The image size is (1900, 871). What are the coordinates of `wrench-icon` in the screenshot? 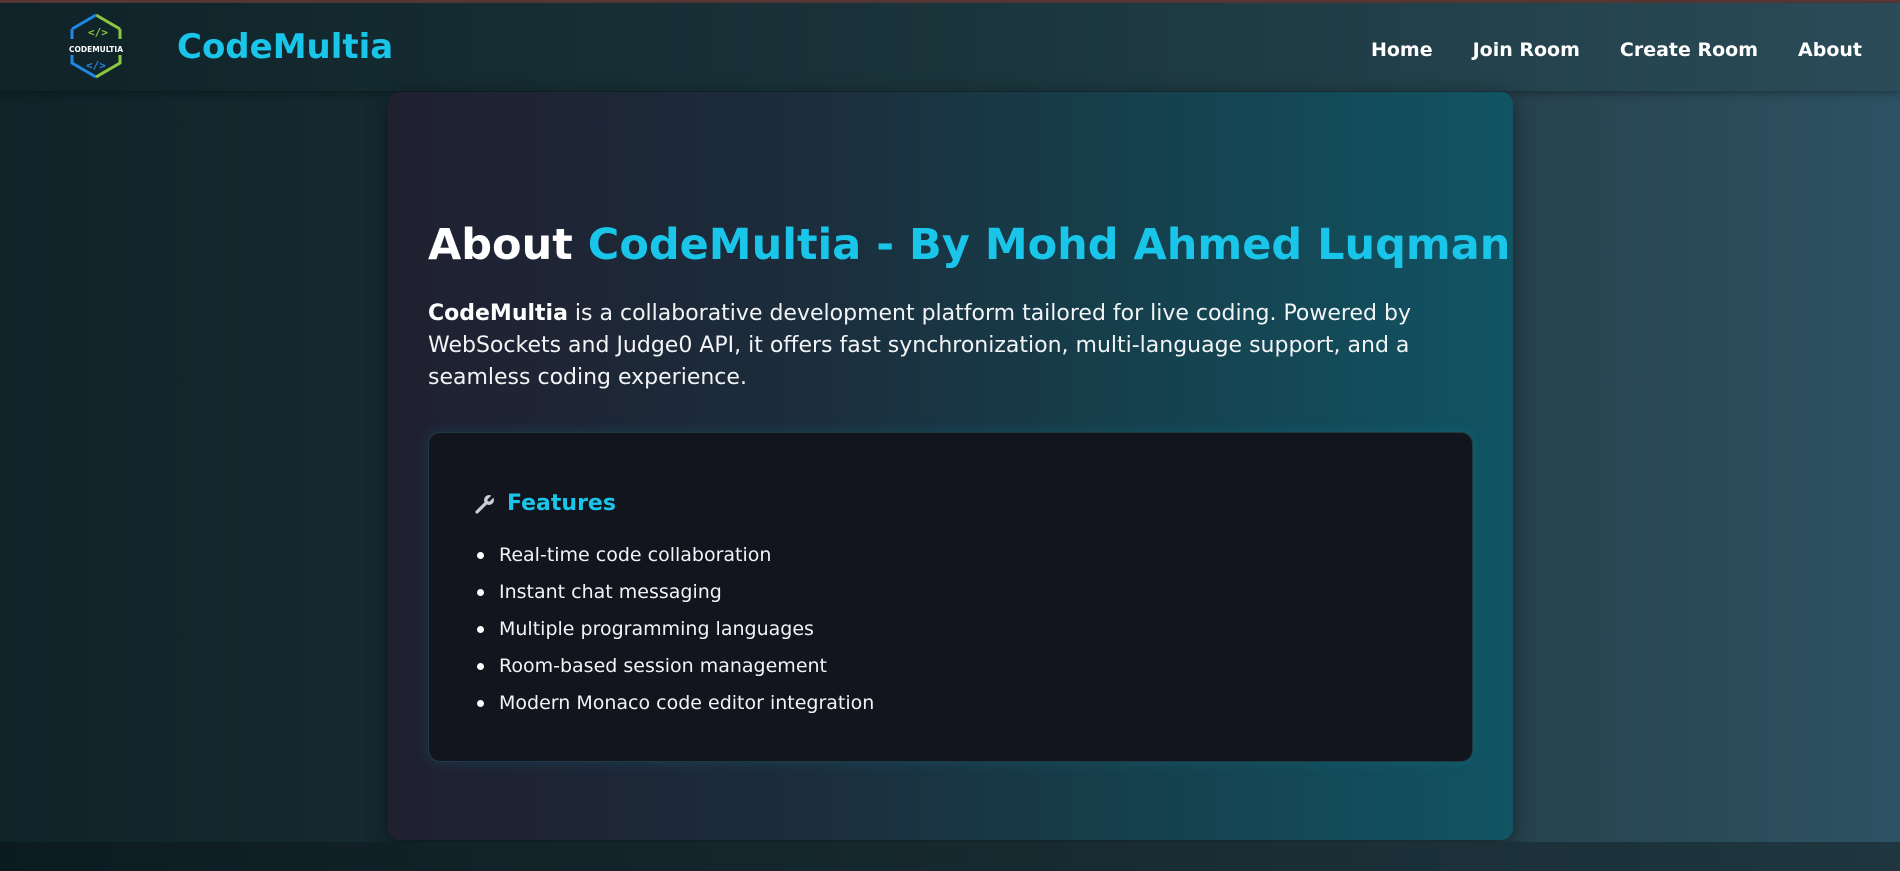 It's located at (485, 504).